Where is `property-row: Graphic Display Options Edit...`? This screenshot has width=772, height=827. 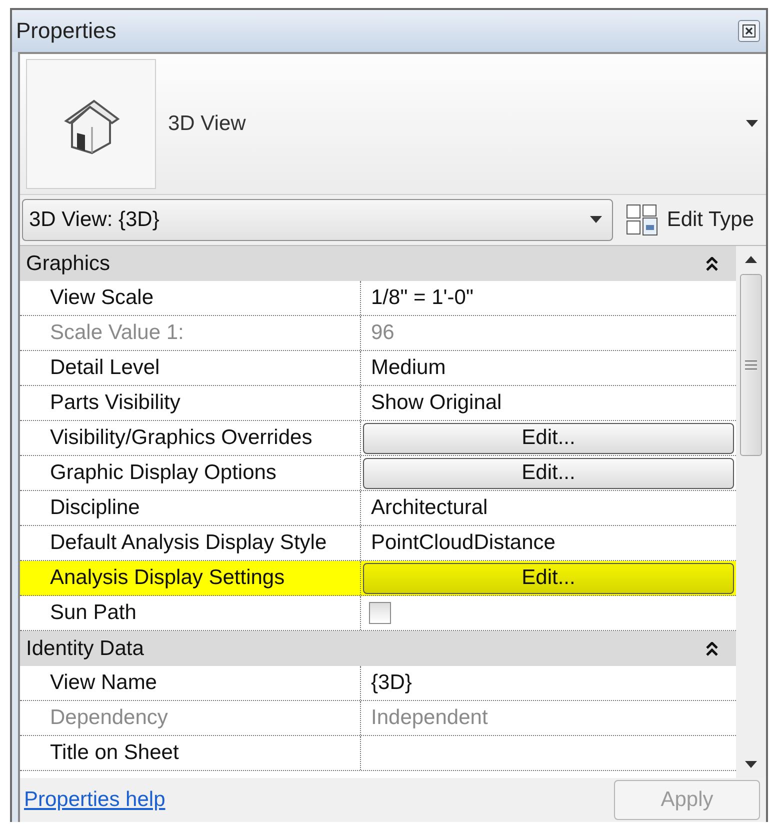 property-row: Graphic Display Options Edit... is located at coordinates (378, 473).